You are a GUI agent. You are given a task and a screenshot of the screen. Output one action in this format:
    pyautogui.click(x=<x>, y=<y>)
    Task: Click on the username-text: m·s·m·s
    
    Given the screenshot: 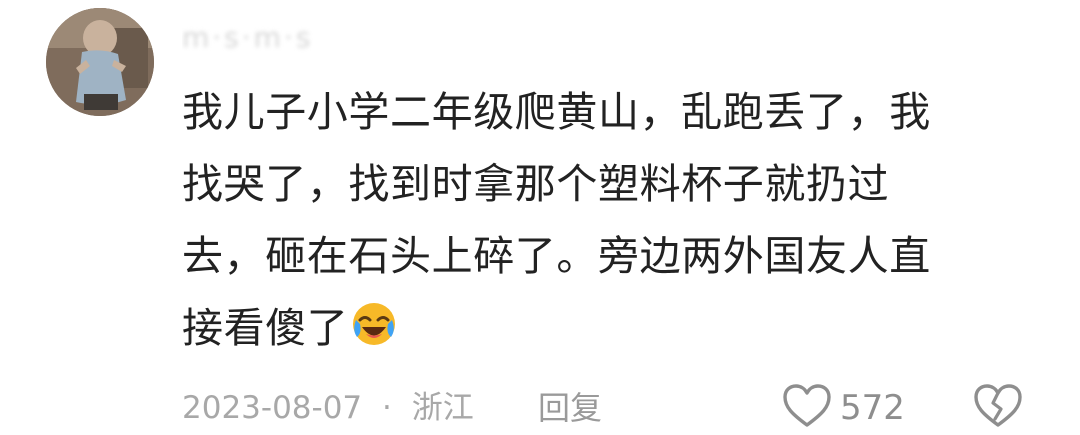 What is the action you would take?
    pyautogui.click(x=248, y=37)
    